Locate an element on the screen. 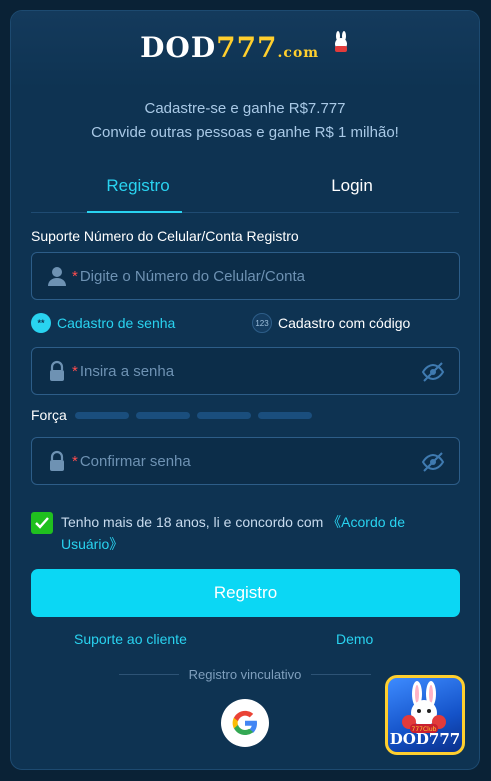 This screenshot has height=781, width=491. demo-link: Demo is located at coordinates (354, 639).